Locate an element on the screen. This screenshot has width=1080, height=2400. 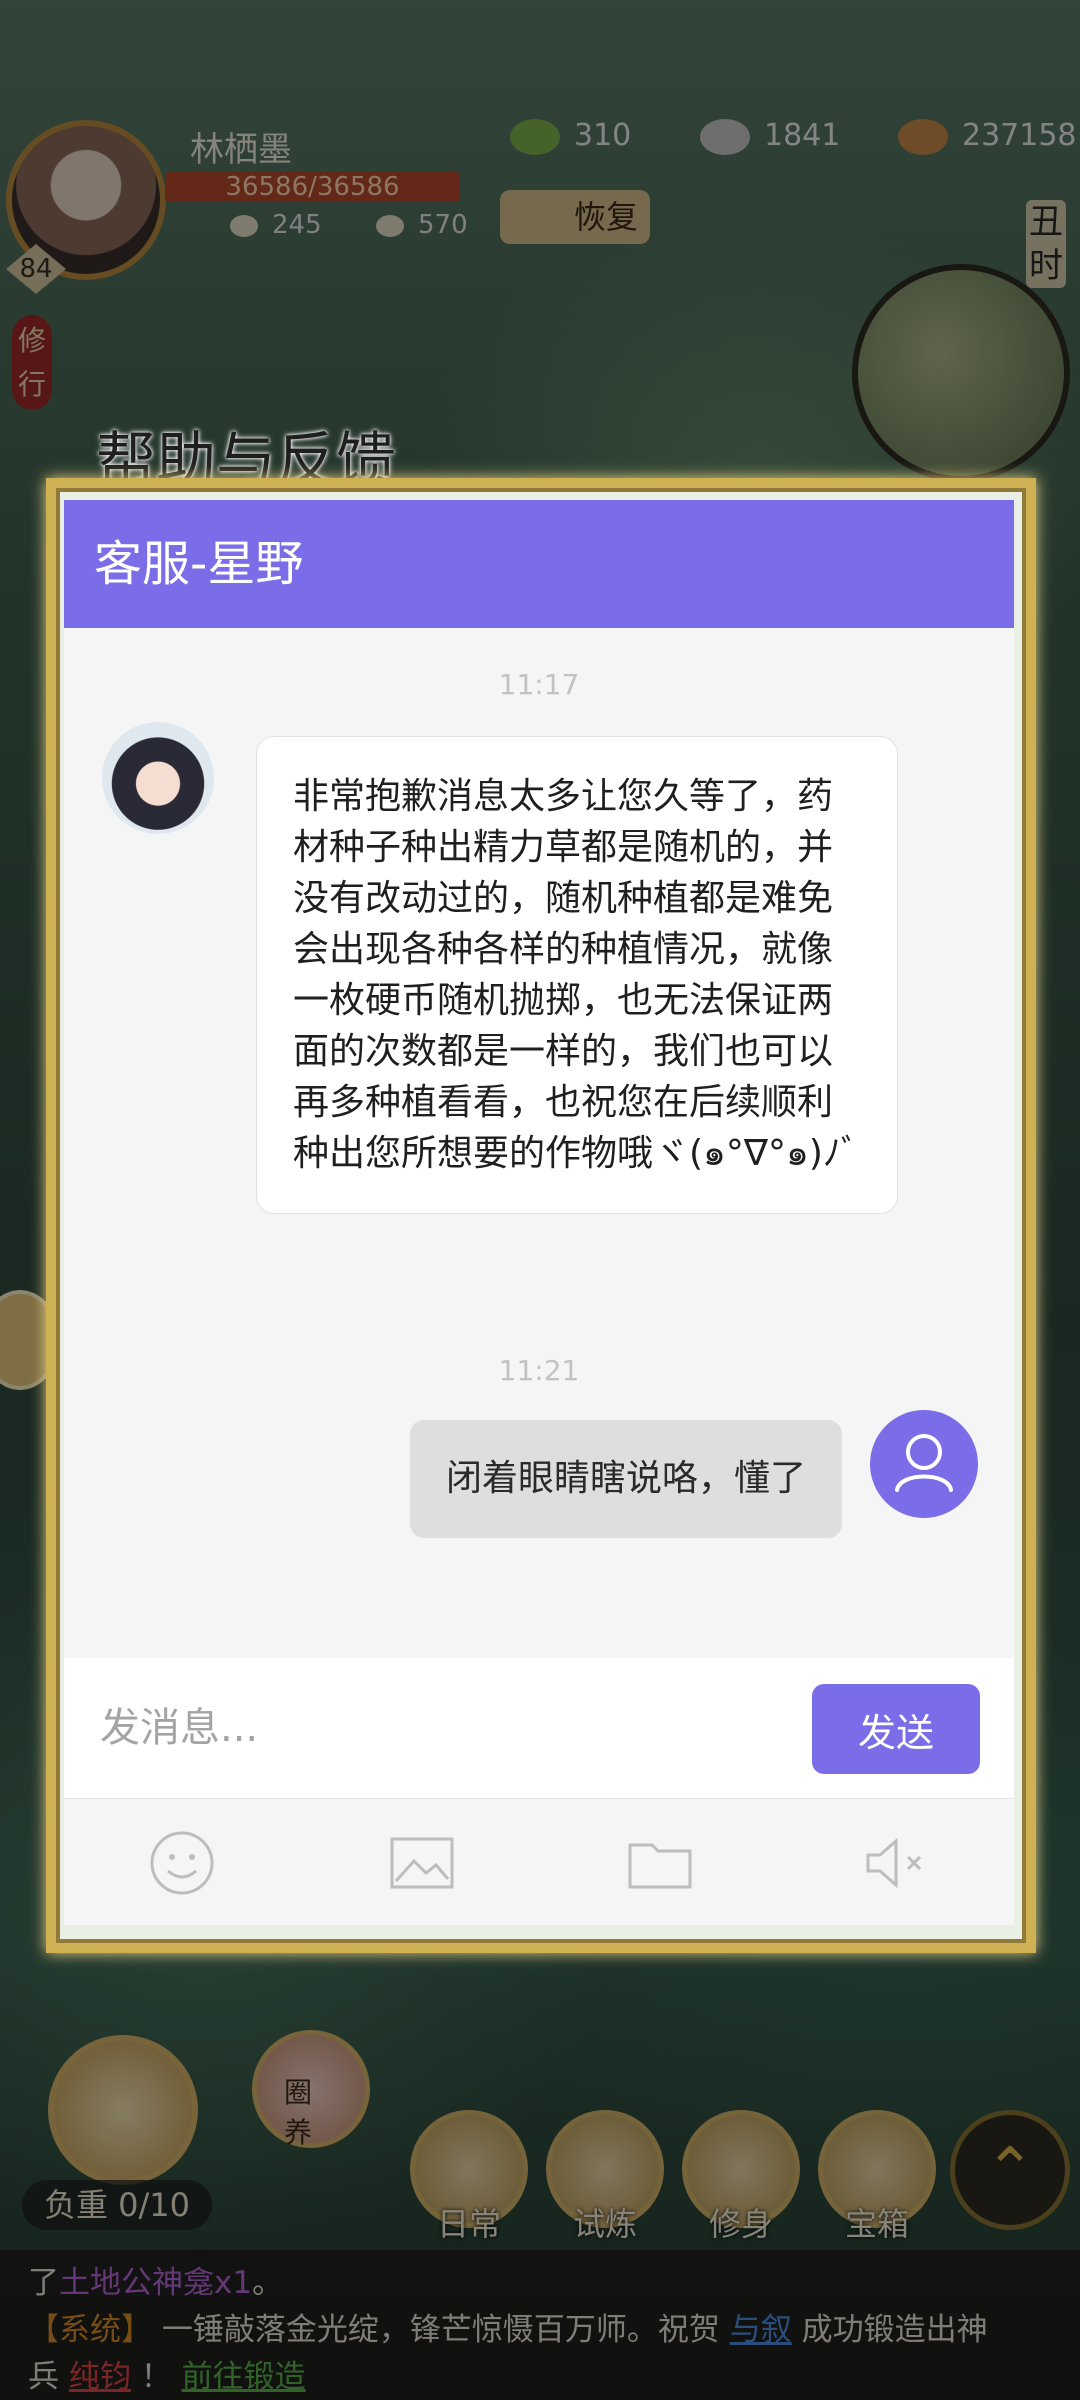
user-avatar is located at coordinates (924, 1464).